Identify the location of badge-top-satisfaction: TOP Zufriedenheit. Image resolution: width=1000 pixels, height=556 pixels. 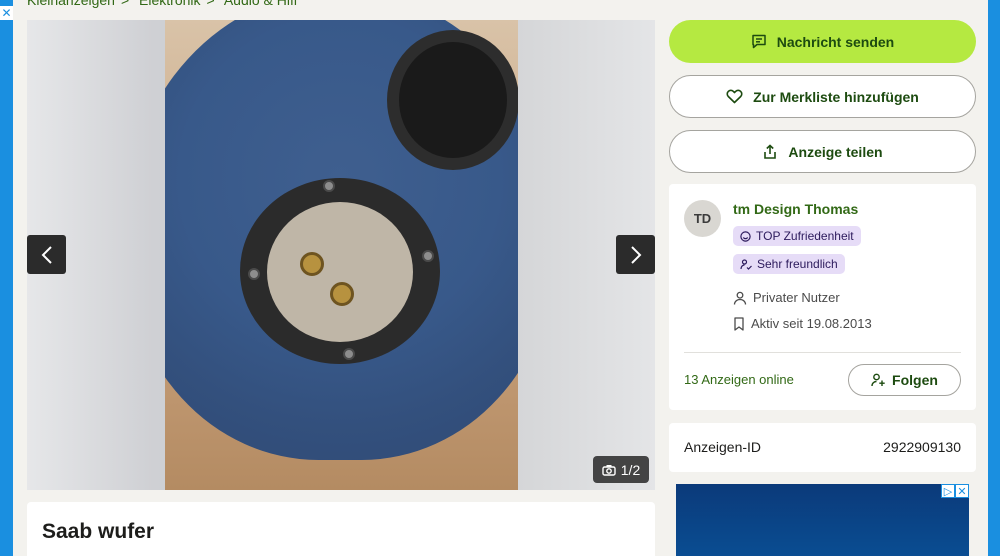
(797, 236).